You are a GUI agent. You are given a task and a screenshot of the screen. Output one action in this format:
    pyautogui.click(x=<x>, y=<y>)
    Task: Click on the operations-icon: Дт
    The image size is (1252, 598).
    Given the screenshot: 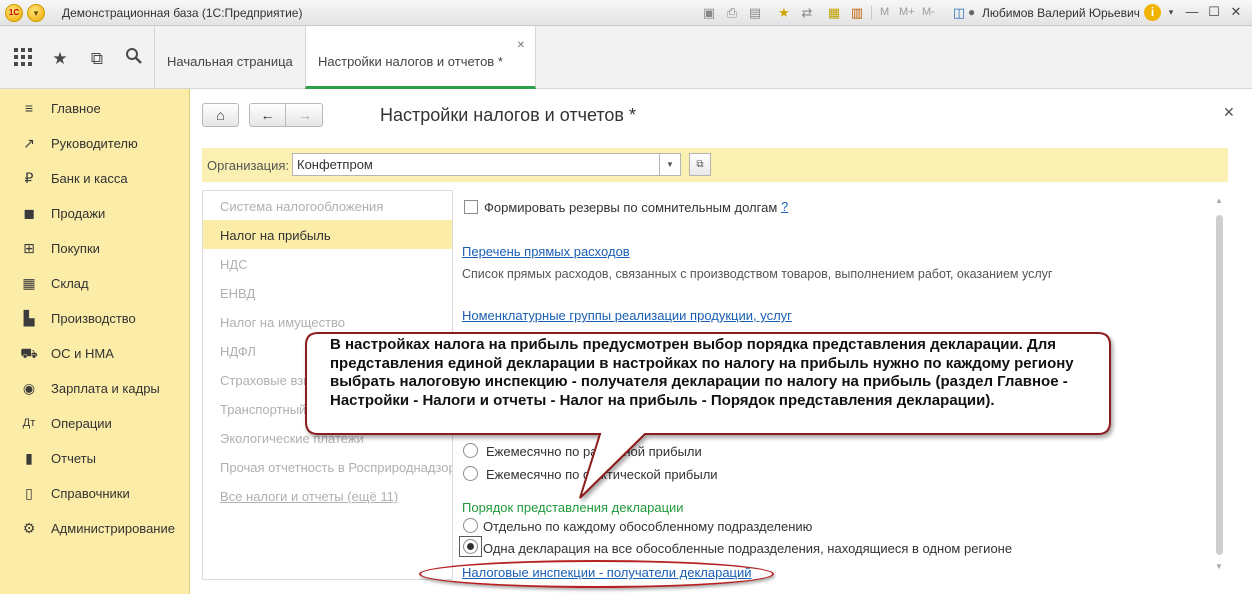 What is the action you would take?
    pyautogui.click(x=29, y=423)
    